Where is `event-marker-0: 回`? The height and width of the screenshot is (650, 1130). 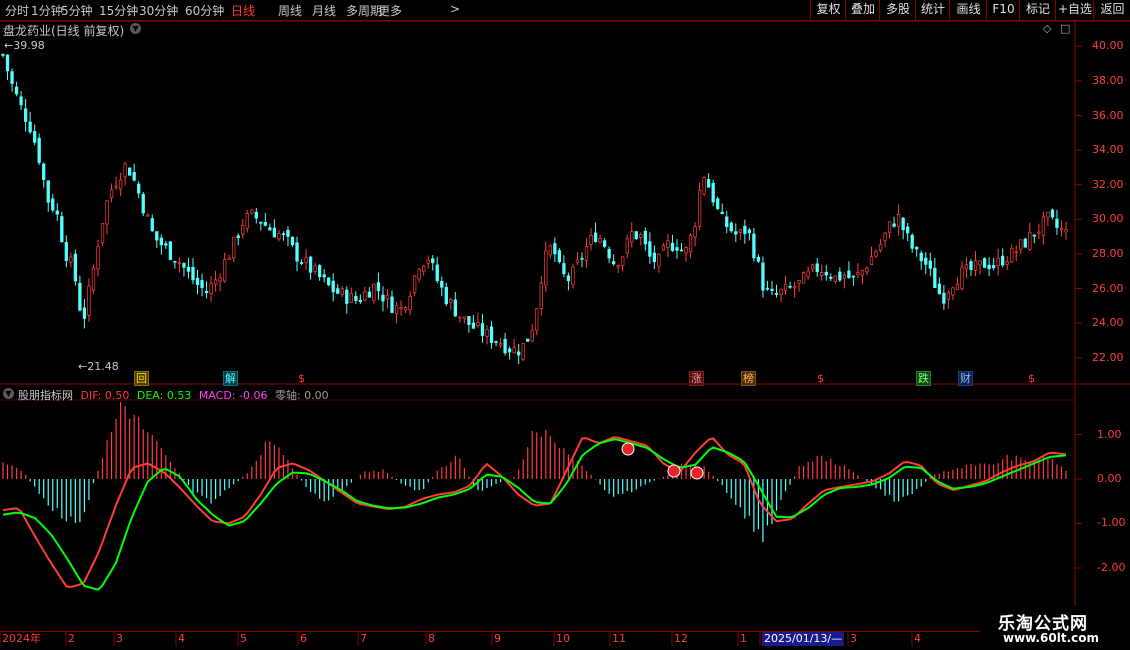
event-marker-0: 回 is located at coordinates (141, 378).